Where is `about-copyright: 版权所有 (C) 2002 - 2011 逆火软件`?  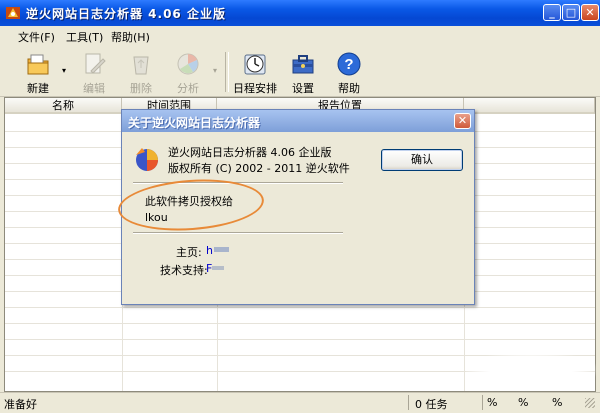
about-copyright: 版权所有 (C) 2002 - 2011 逆火软件 is located at coordinates (259, 168).